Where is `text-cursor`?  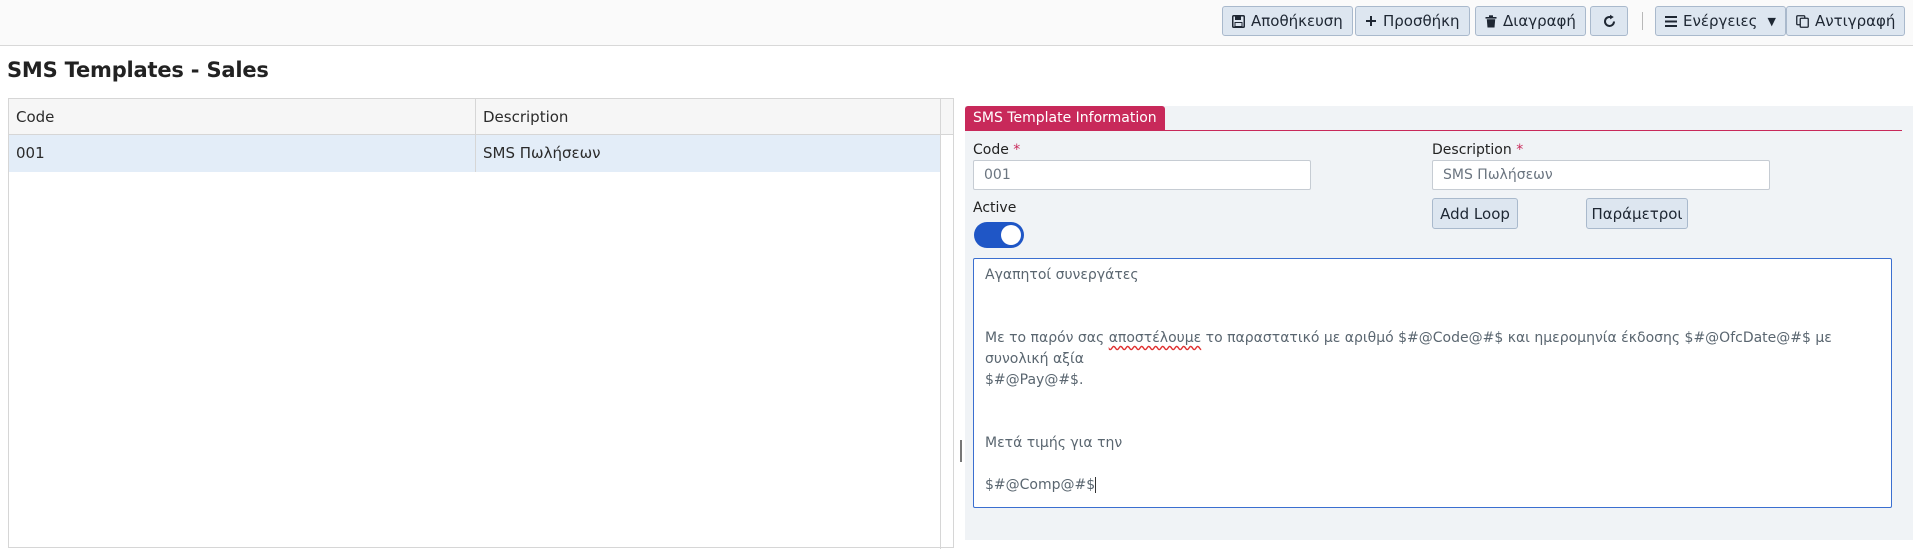 text-cursor is located at coordinates (1096, 485).